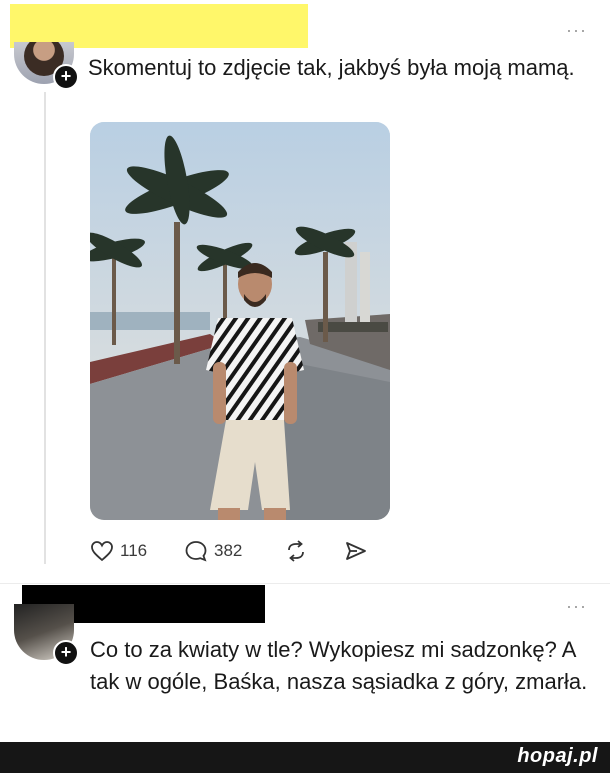 Image resolution: width=610 pixels, height=773 pixels. I want to click on site-logo: hopaj.pl, so click(557, 756).